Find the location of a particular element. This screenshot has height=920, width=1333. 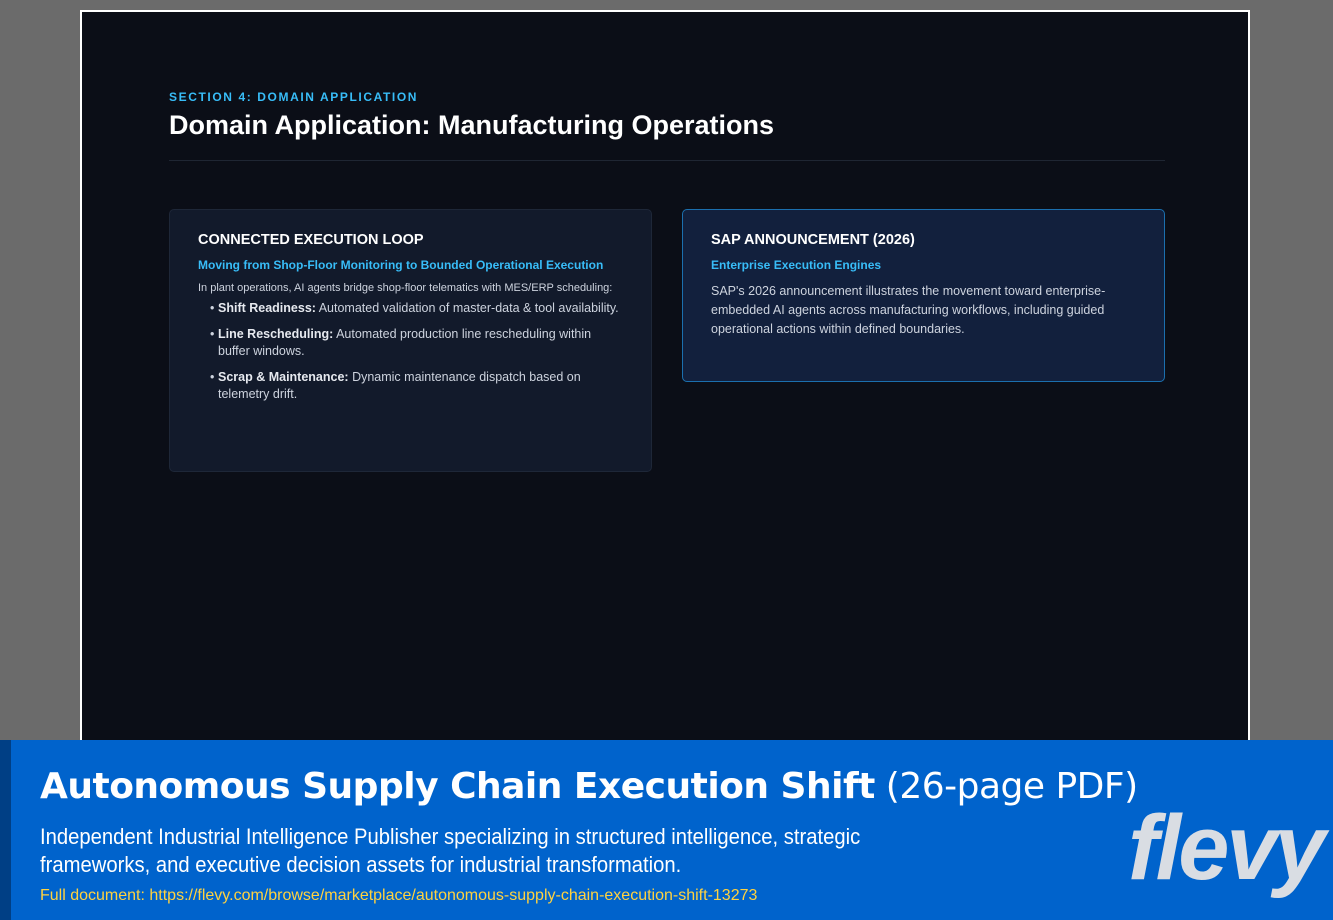

banner-stripe is located at coordinates (5, 830).